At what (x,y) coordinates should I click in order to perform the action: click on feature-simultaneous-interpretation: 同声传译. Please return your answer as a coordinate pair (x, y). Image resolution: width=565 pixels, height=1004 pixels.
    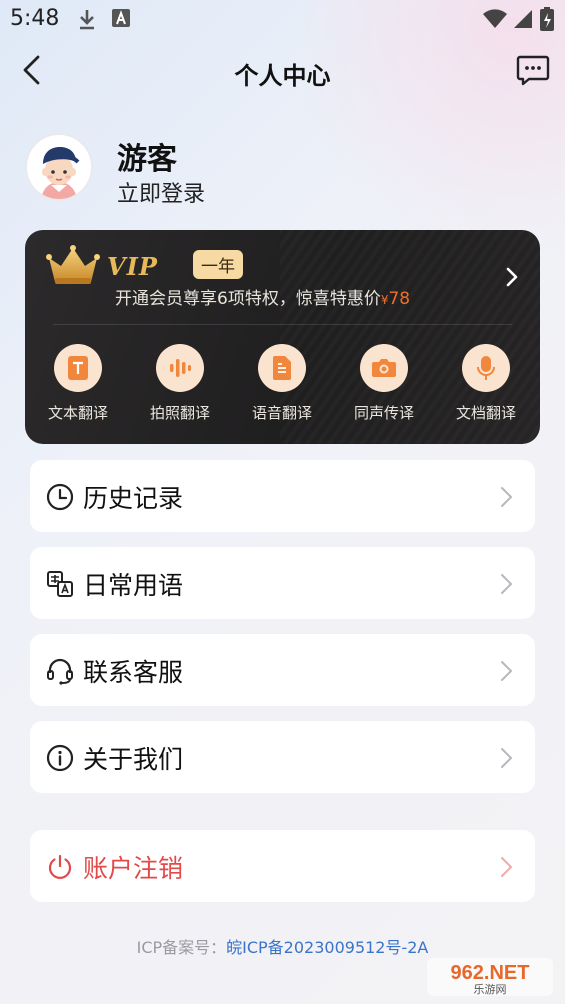
    Looking at the image, I should click on (384, 383).